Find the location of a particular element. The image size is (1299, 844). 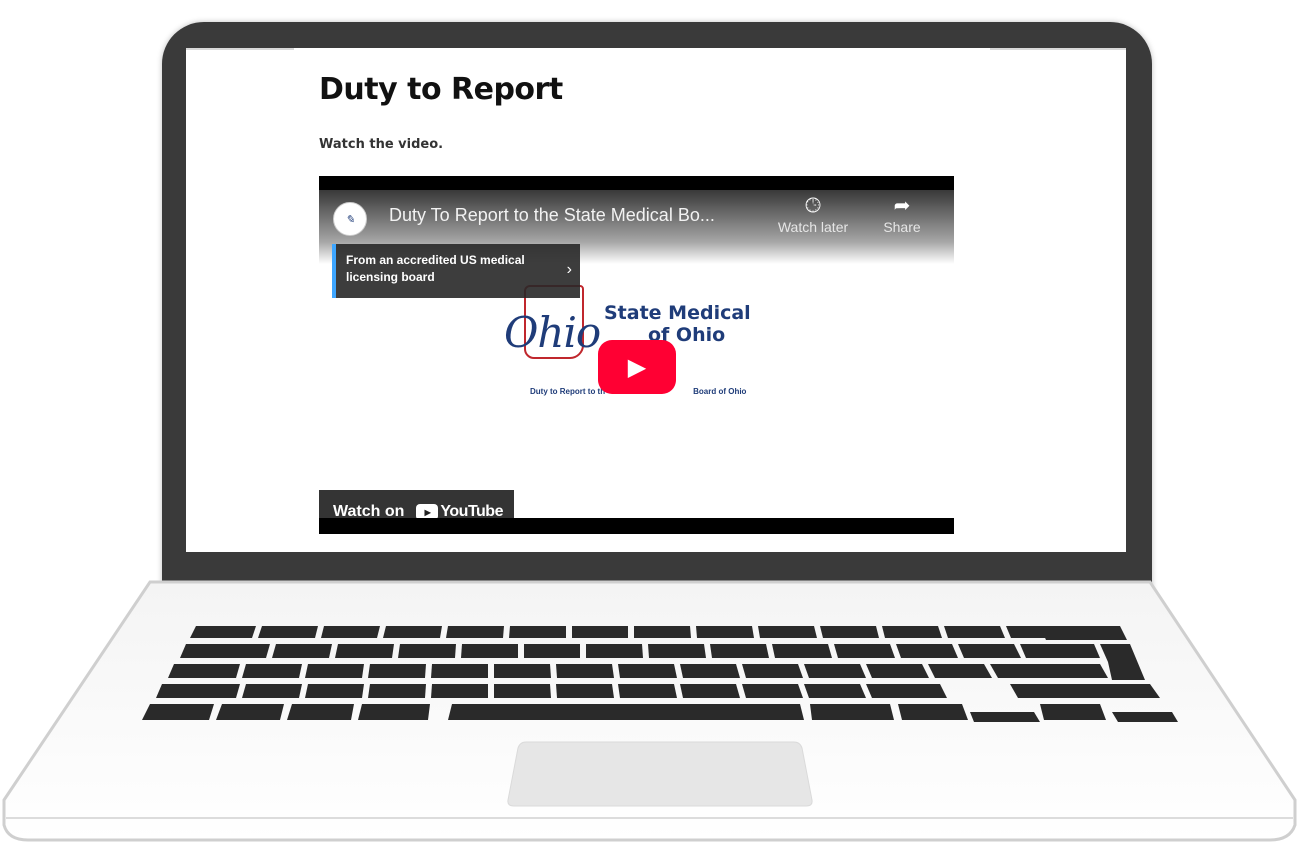

laptop-hinge is located at coordinates (658, 567).